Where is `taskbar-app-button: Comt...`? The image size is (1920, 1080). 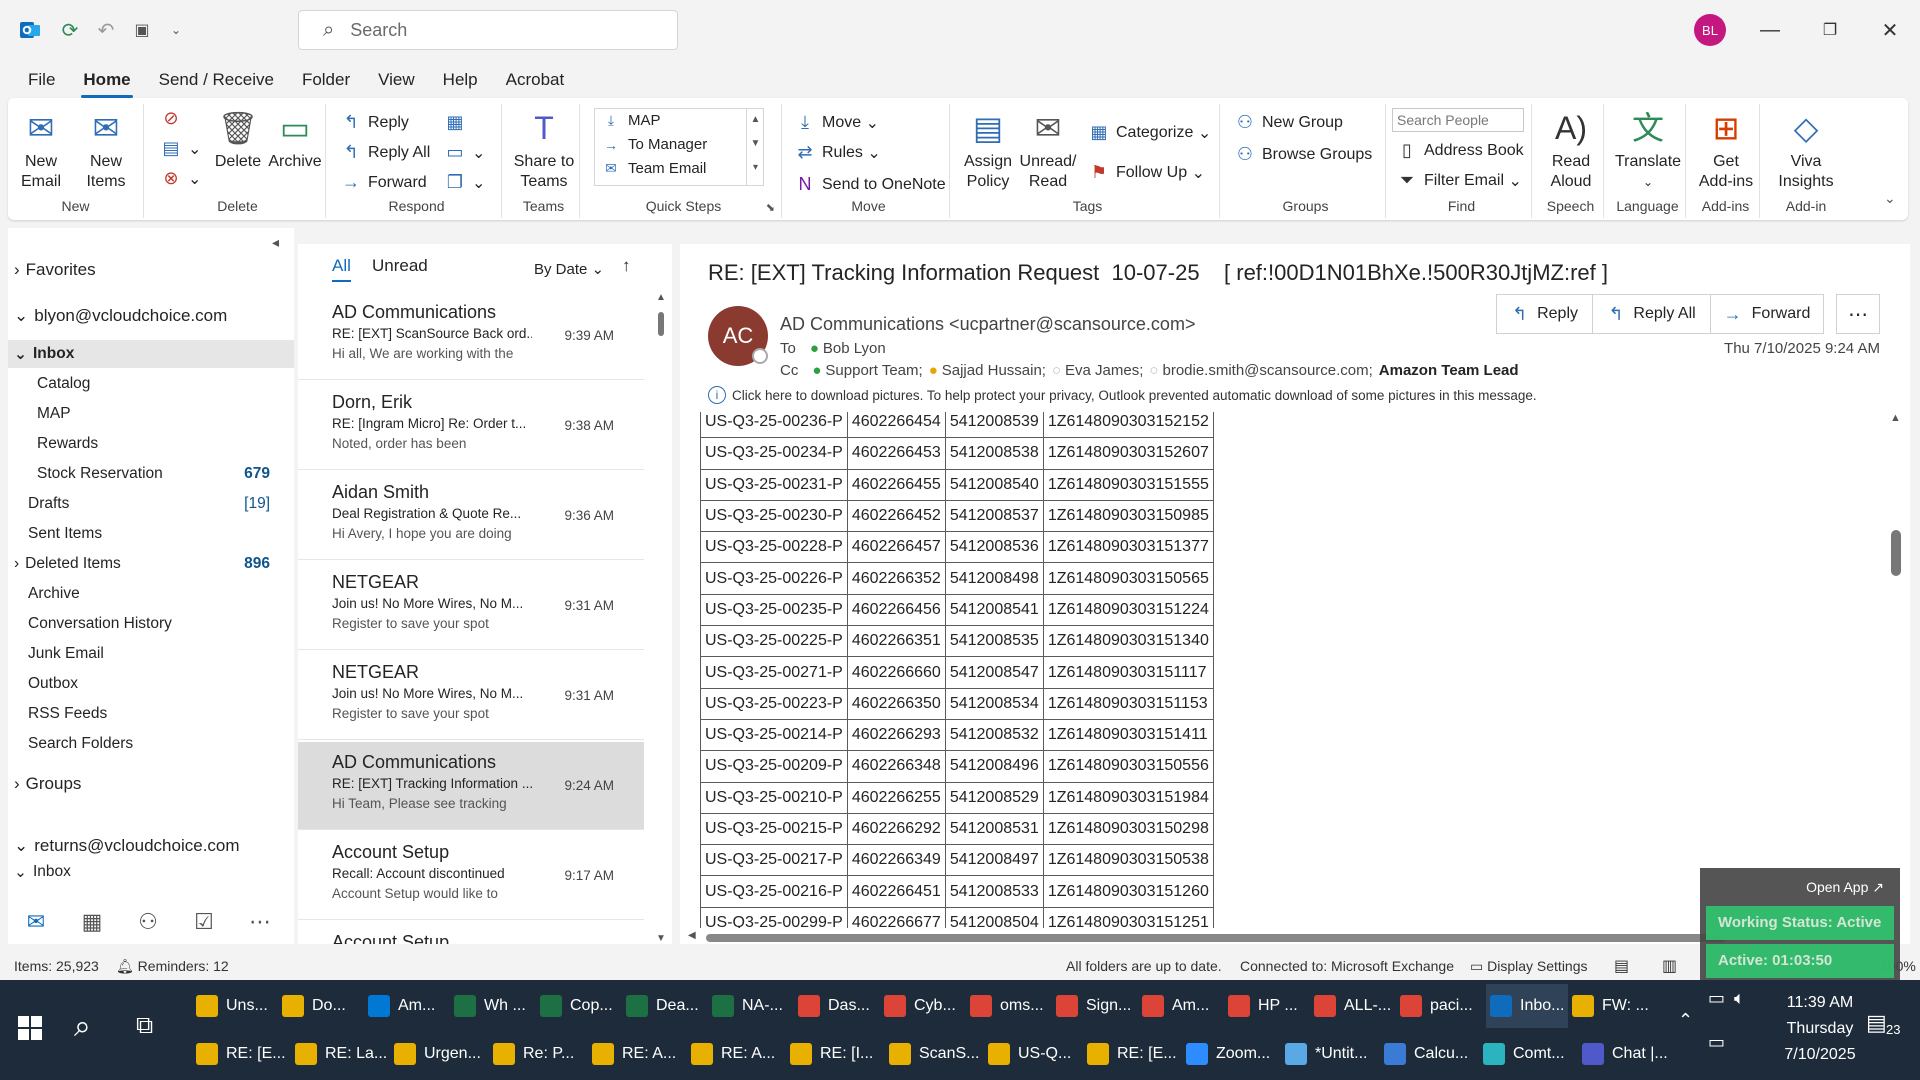 taskbar-app-button: Comt... is located at coordinates (1524, 1054).